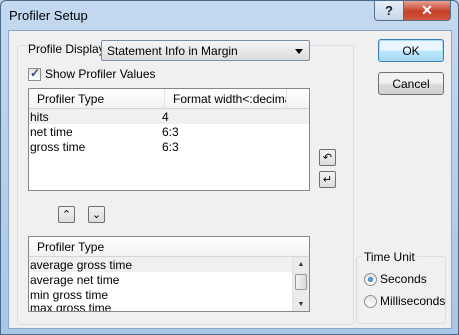 The height and width of the screenshot is (335, 459). I want to click on profile-display-label: Profile Display, so click(66, 49).